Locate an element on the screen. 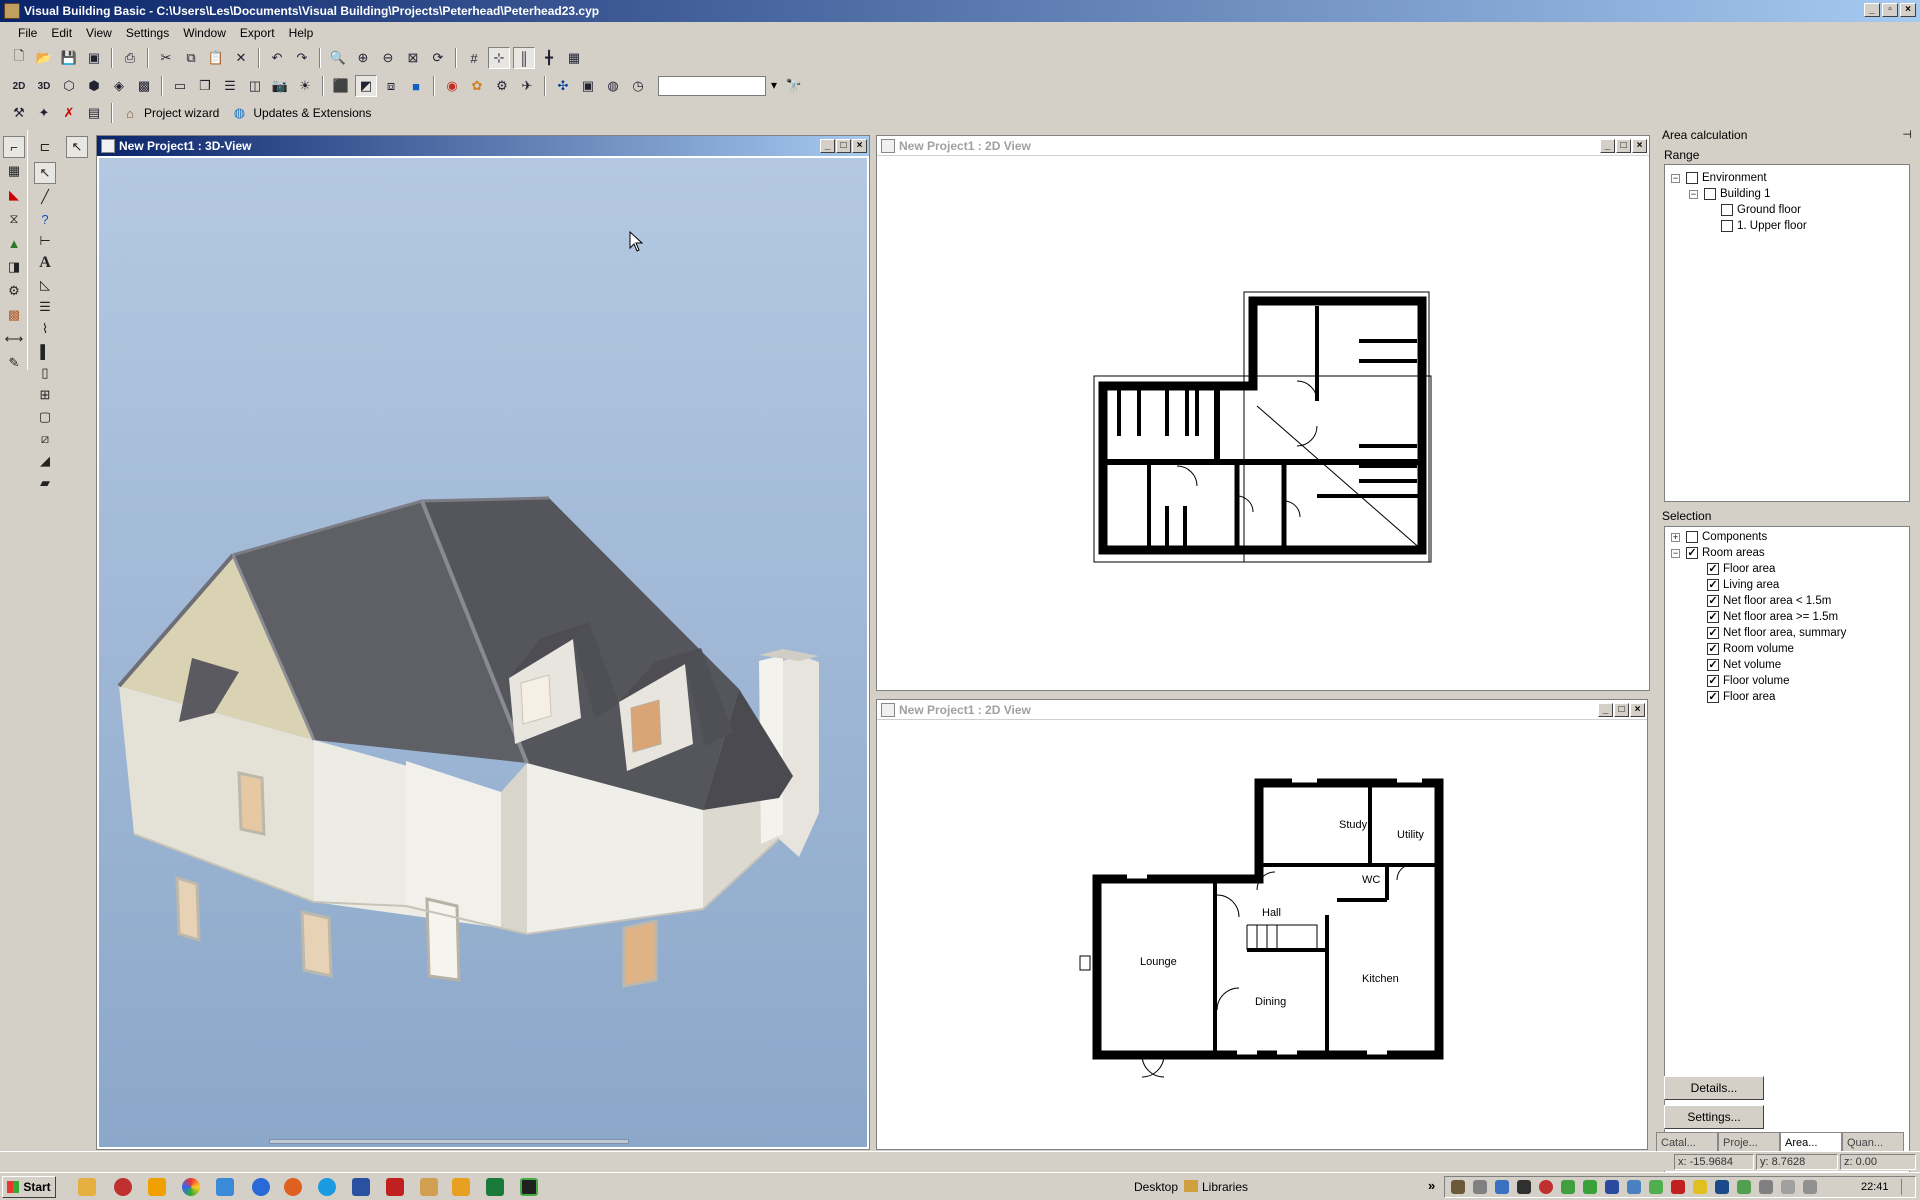 The image size is (1920, 1200). close-button: × is located at coordinates (1908, 10).